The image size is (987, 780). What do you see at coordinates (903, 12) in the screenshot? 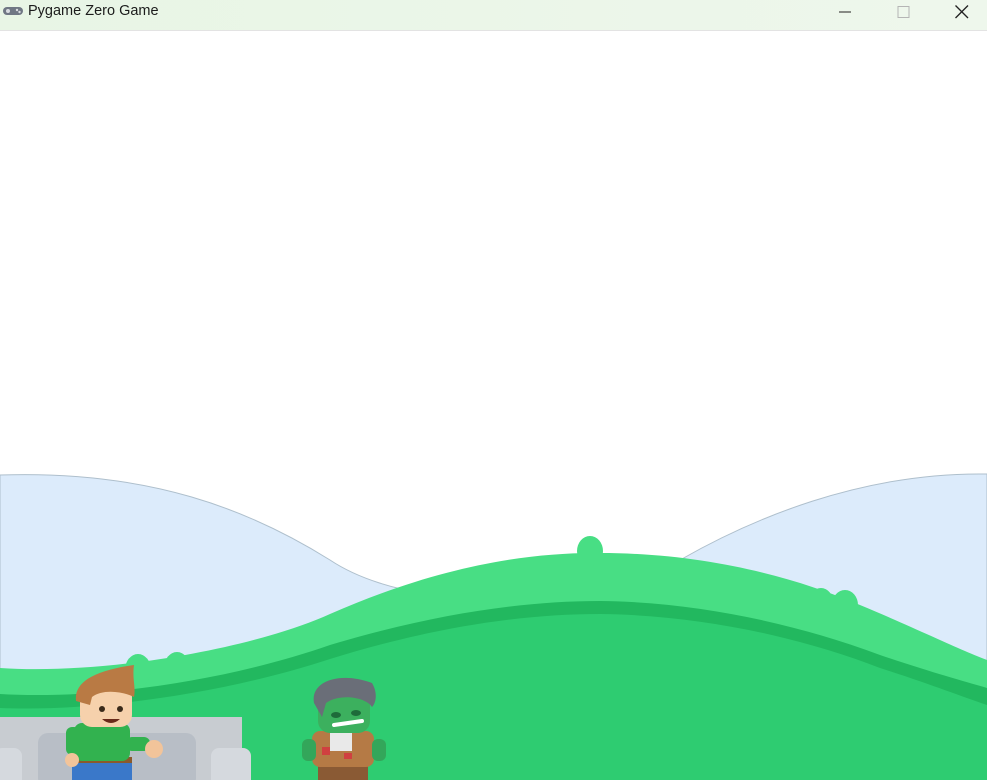
I see `maximize-icon` at bounding box center [903, 12].